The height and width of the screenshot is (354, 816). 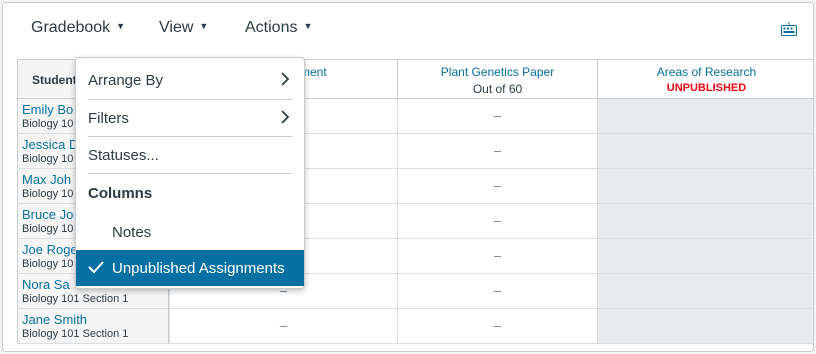 I want to click on gradebook-menu-button: Gradebook ▼, so click(x=78, y=28).